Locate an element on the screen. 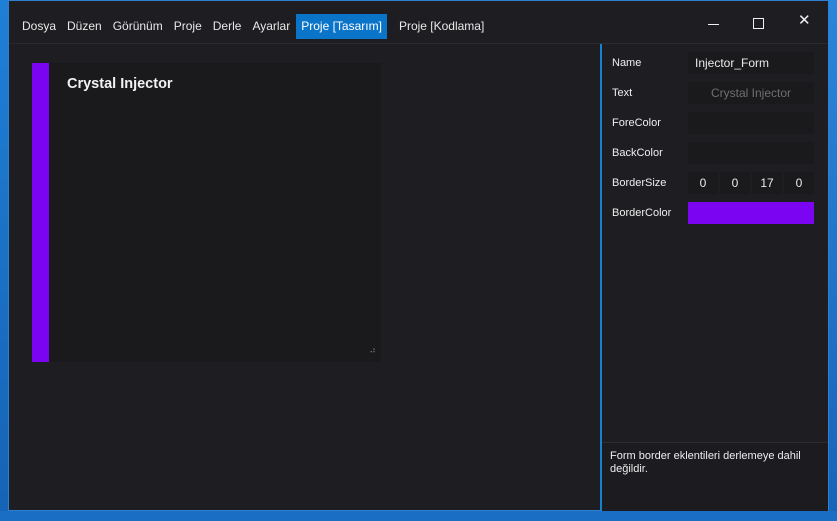 The height and width of the screenshot is (521, 837). bordersize-field-3: 17 is located at coordinates (767, 183).